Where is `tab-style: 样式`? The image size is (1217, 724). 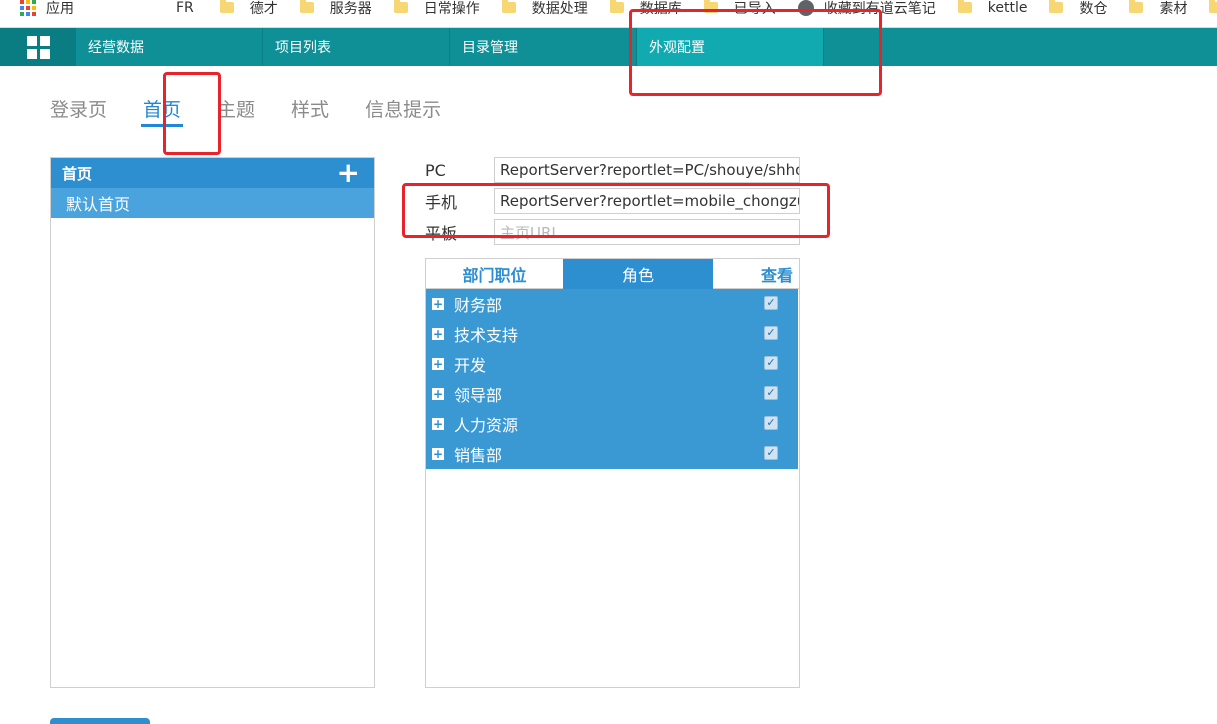
tab-style: 样式 is located at coordinates (310, 111).